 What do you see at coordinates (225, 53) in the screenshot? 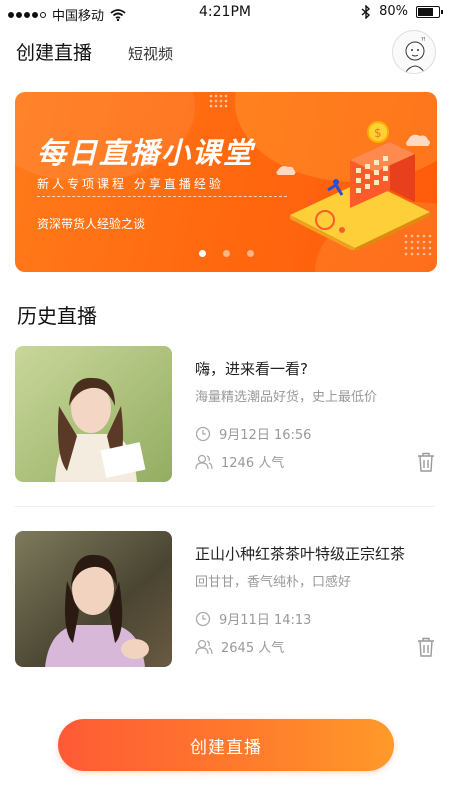
I see `header: 创建直播 短视频 ?!` at bounding box center [225, 53].